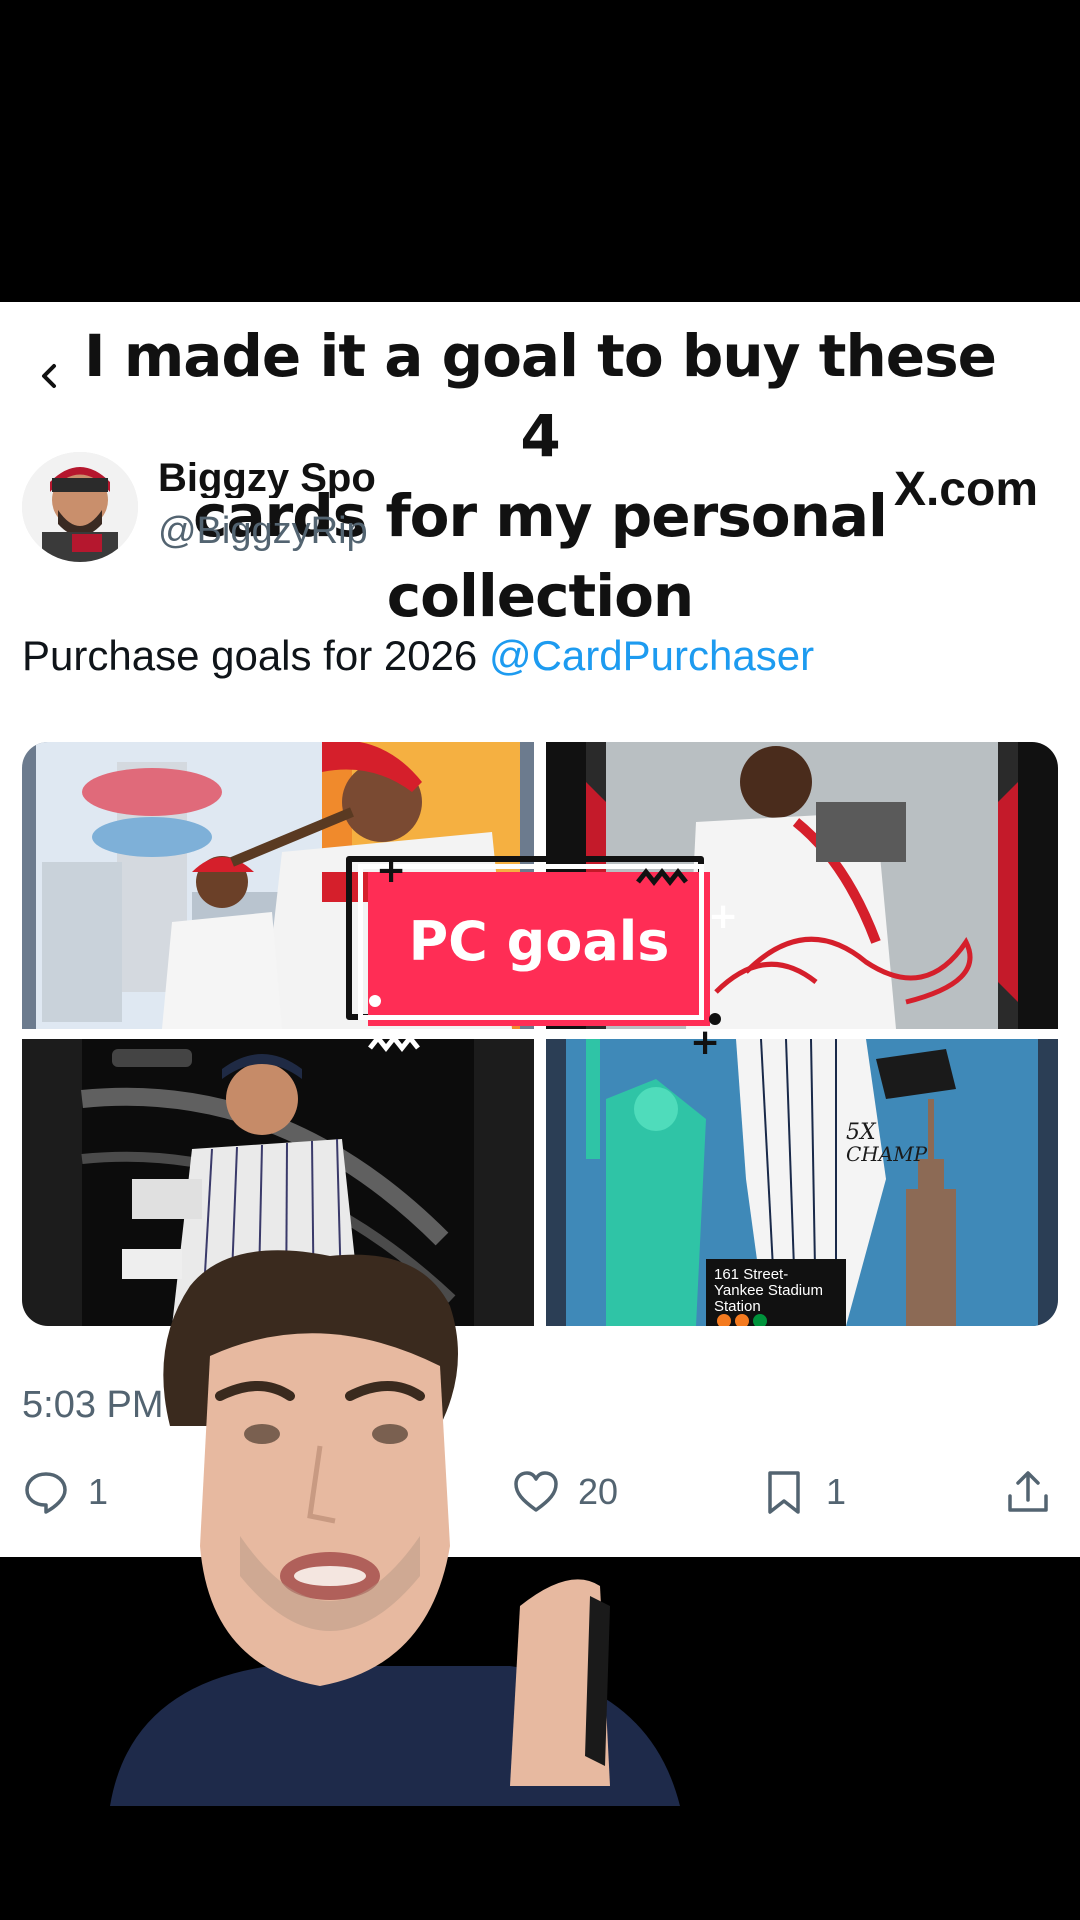  What do you see at coordinates (651, 655) in the screenshot?
I see `mention-link: @CardPurchaser` at bounding box center [651, 655].